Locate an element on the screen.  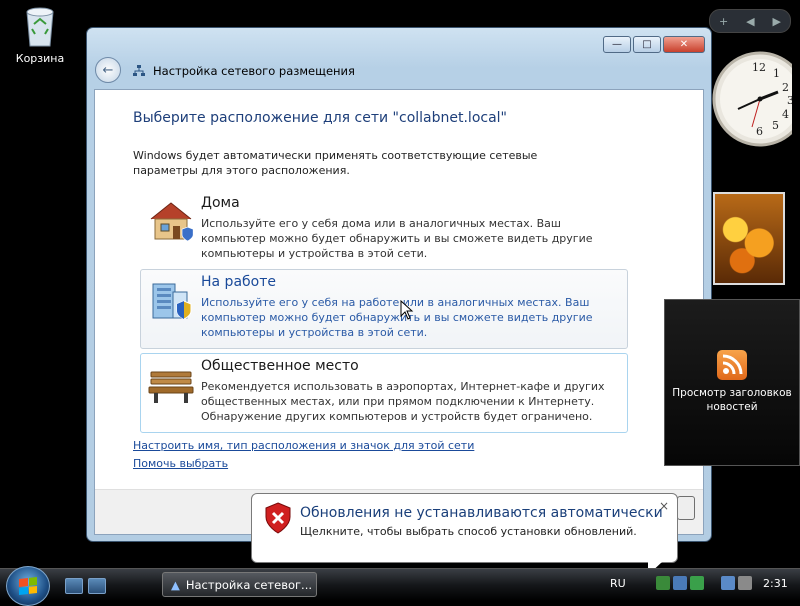
recycle-bin-icon is located at coordinates (40, 26).